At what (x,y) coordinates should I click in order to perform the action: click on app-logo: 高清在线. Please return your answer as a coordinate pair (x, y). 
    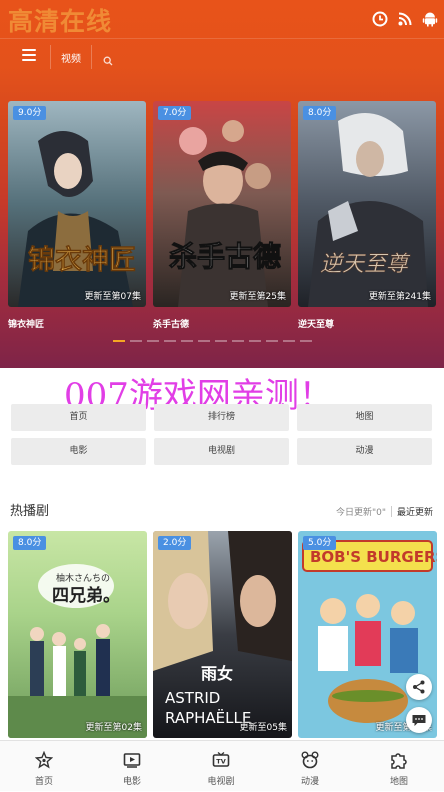
    Looking at the image, I should click on (60, 21).